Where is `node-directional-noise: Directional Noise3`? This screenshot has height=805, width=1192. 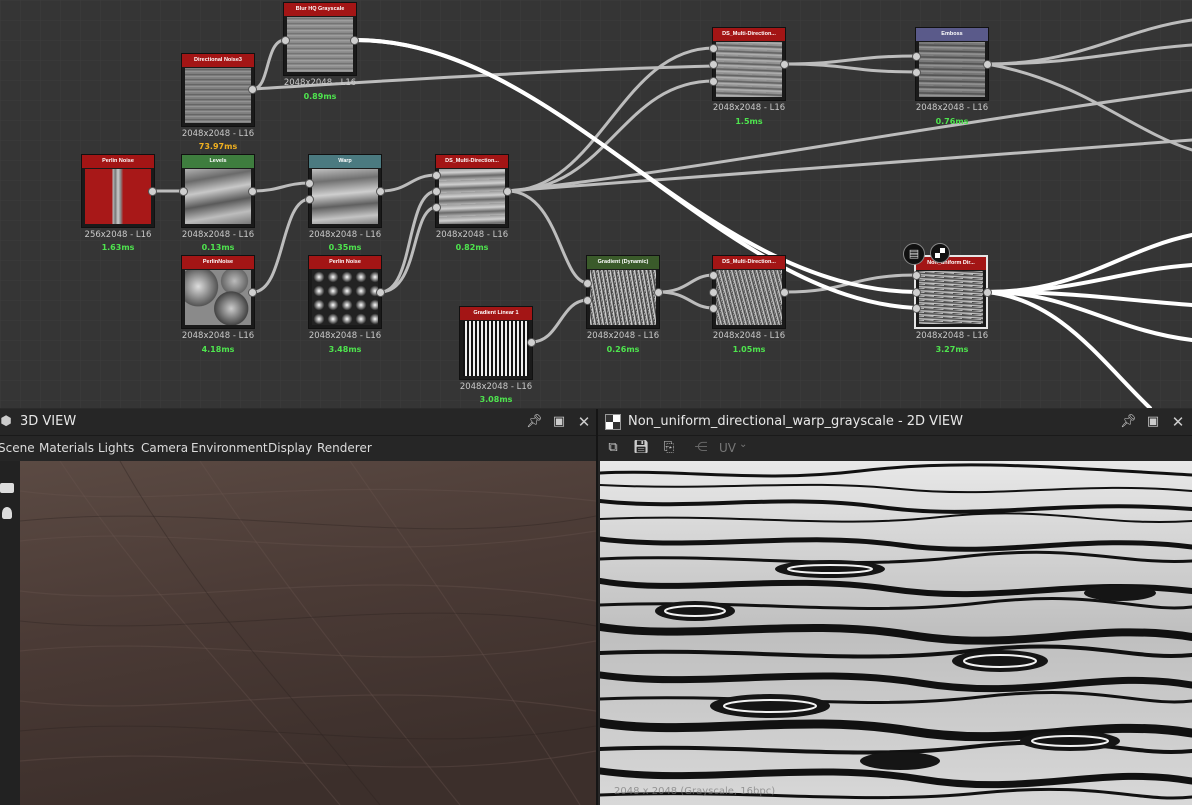 node-directional-noise: Directional Noise3 is located at coordinates (218, 90).